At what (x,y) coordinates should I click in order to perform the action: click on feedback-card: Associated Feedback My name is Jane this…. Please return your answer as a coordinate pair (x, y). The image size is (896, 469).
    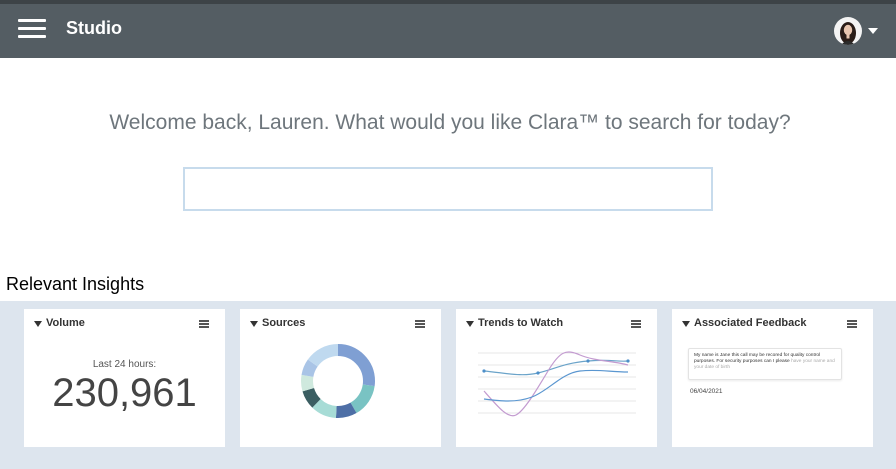
    Looking at the image, I should click on (772, 378).